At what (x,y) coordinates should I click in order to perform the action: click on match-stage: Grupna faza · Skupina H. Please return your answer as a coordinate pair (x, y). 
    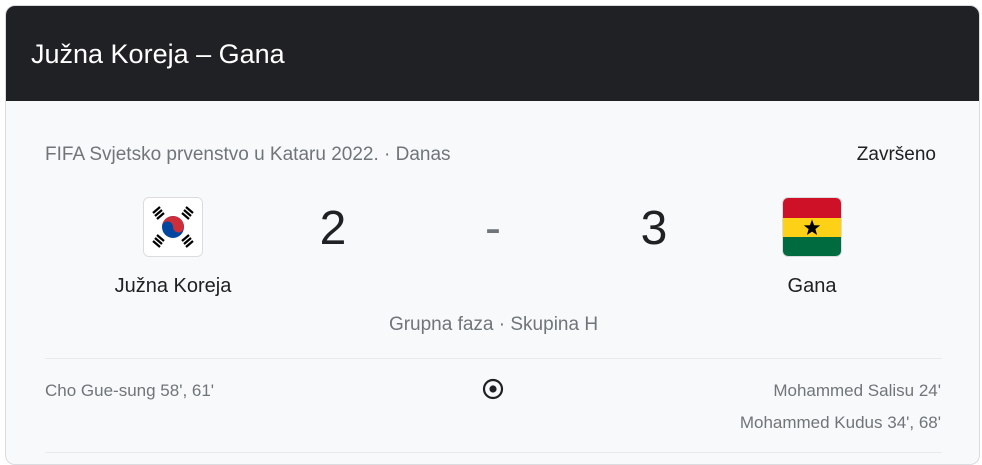
    Looking at the image, I should click on (493, 324).